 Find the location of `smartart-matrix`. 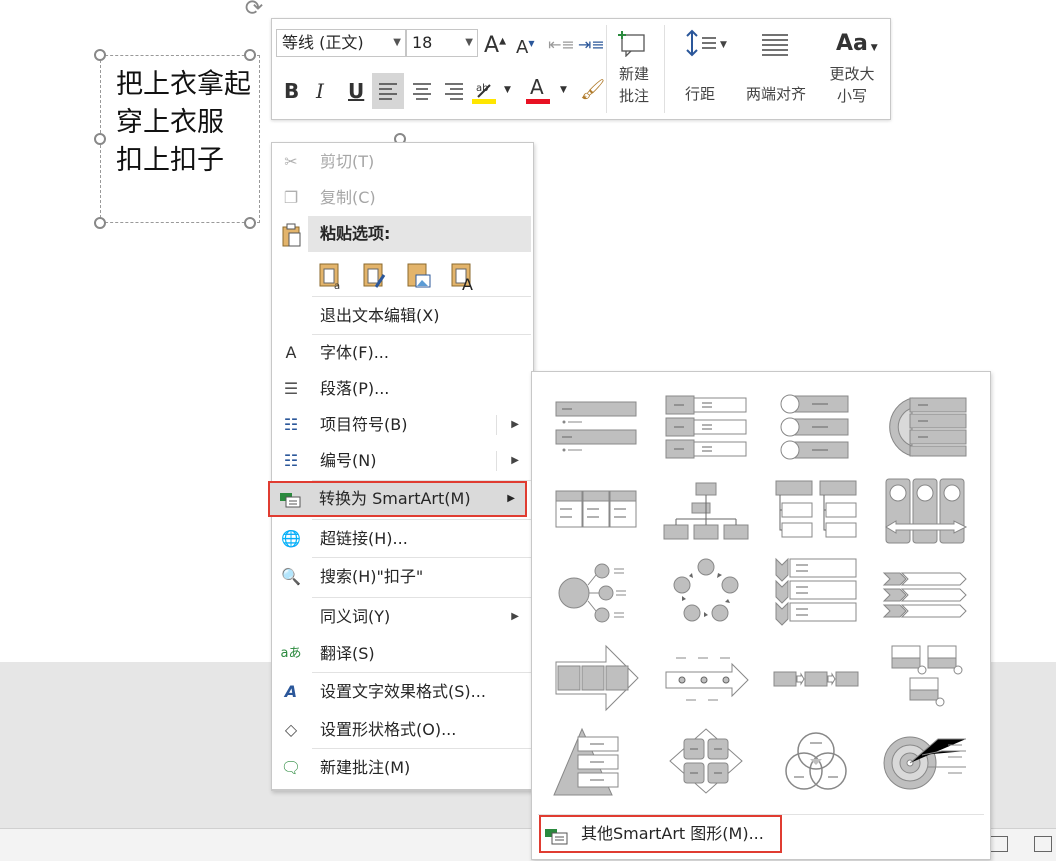

smartart-matrix is located at coordinates (706, 762).